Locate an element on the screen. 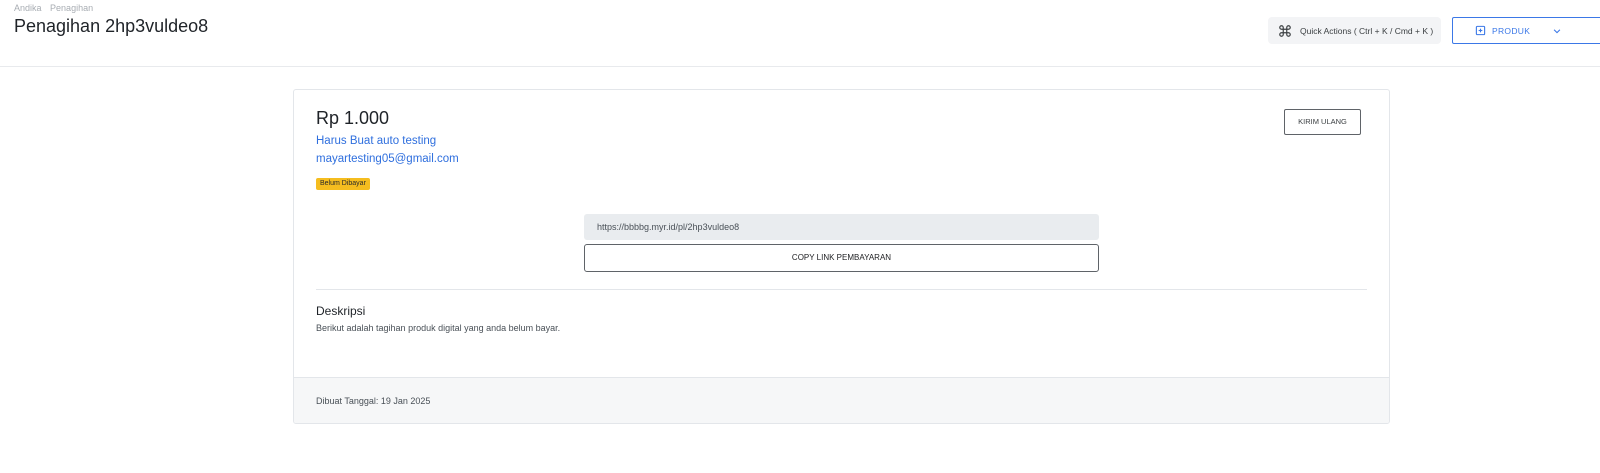 This screenshot has height=473, width=1600. copy-payment-link-button: COPY LINK PEMBAYARAN is located at coordinates (841, 258).